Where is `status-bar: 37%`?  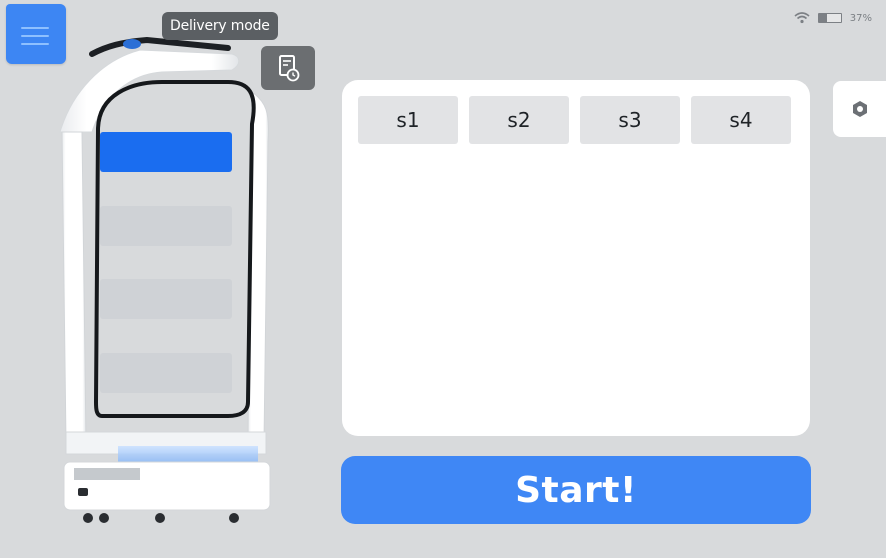 status-bar: 37% is located at coordinates (833, 18).